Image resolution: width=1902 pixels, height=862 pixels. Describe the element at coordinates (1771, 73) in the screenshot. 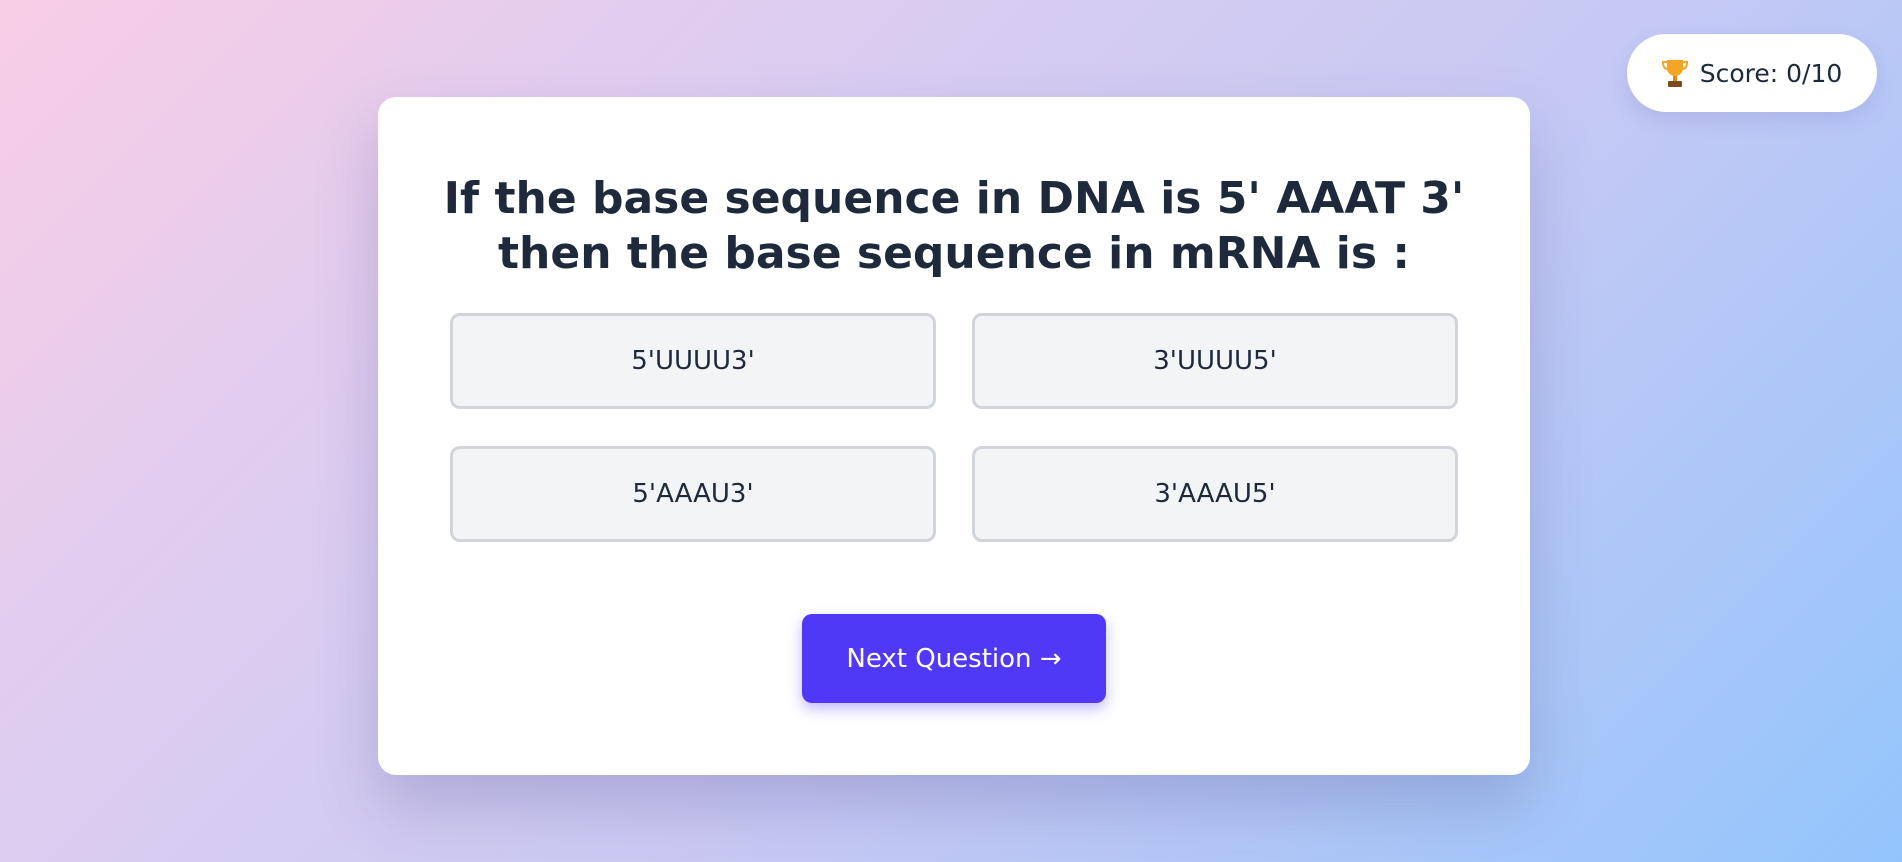

I see `score-label: Score: 0/10` at that location.